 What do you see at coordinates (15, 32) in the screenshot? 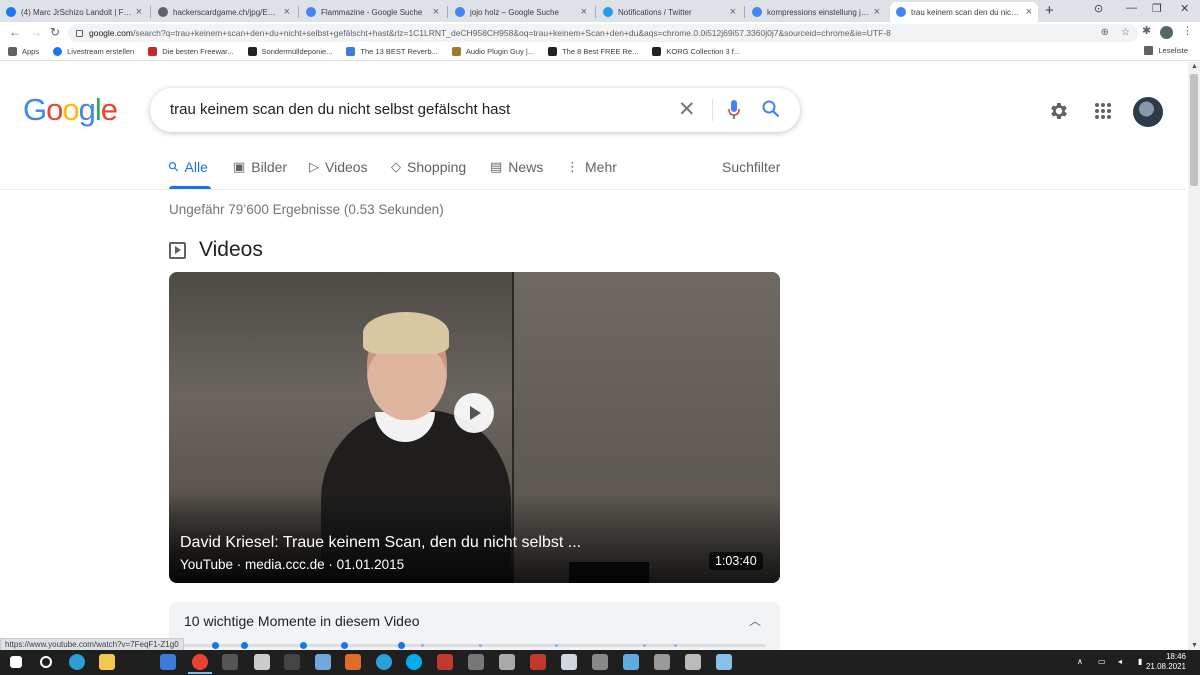
I see `back-button: ←` at bounding box center [15, 32].